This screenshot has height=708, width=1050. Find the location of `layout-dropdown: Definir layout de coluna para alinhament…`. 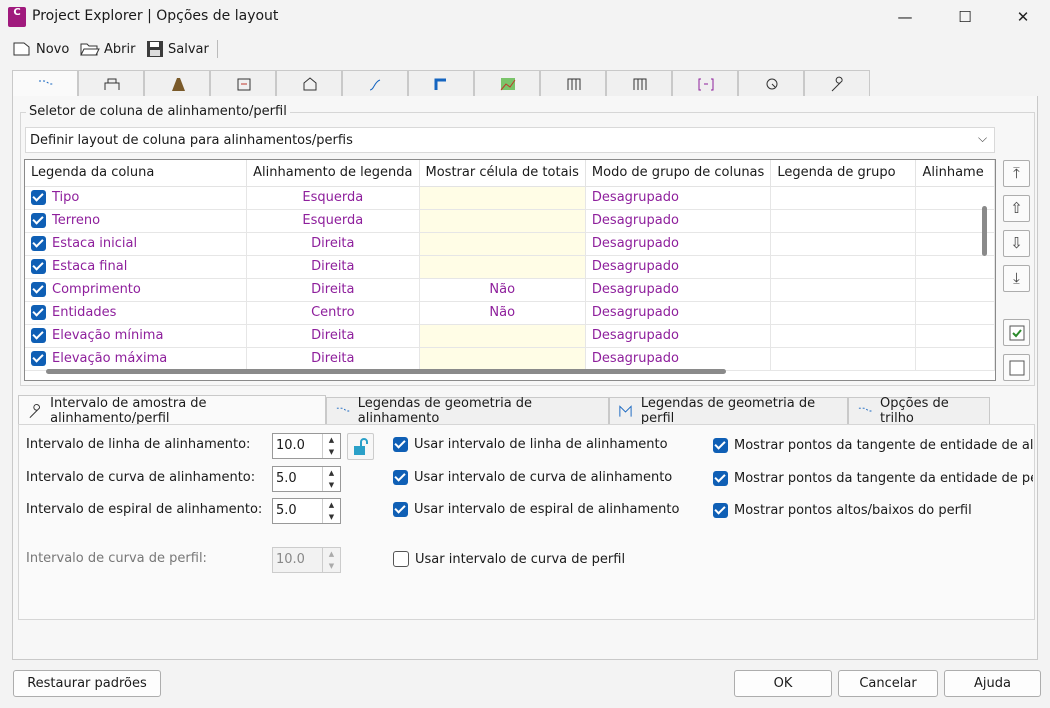

layout-dropdown: Definir layout de coluna para alinhament… is located at coordinates (510, 140).